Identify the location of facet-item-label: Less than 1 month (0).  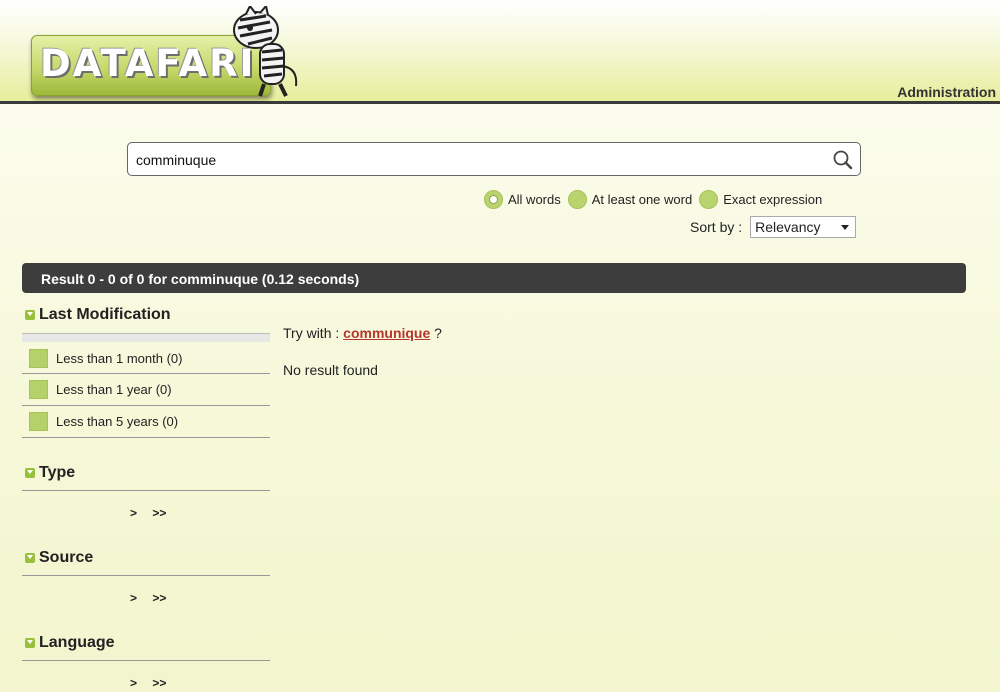
(119, 358).